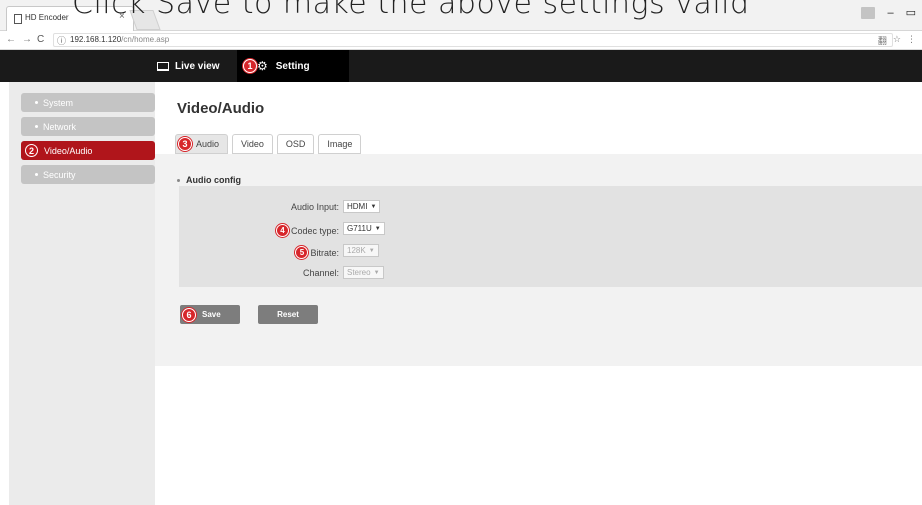 This screenshot has width=922, height=505. I want to click on step-marker-6: 6, so click(189, 314).